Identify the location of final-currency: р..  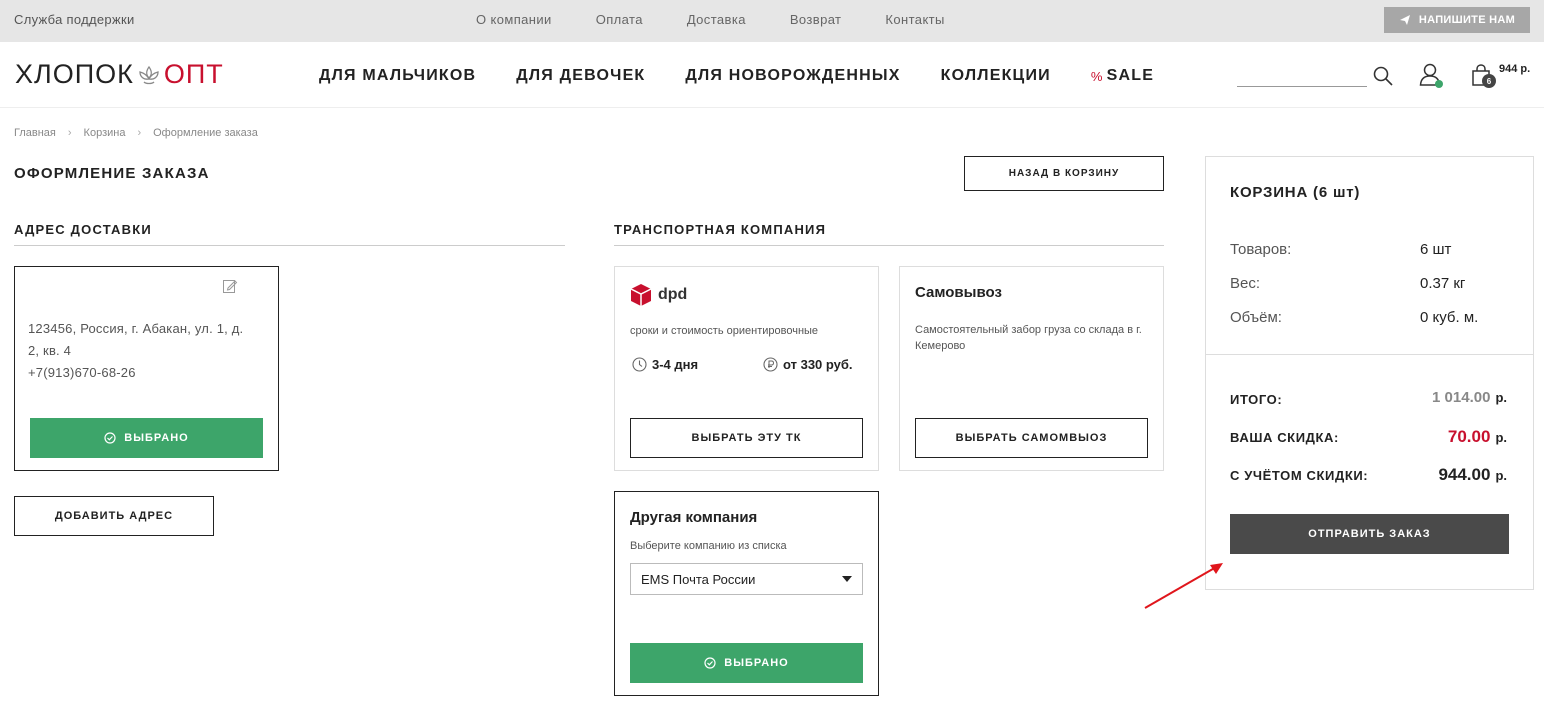
(1501, 475).